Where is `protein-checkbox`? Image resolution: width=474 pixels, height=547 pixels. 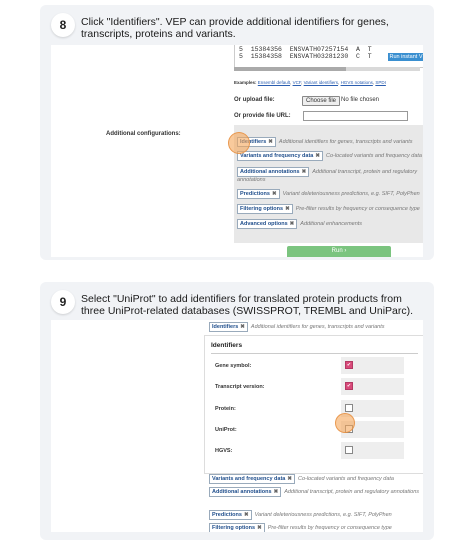 protein-checkbox is located at coordinates (349, 408).